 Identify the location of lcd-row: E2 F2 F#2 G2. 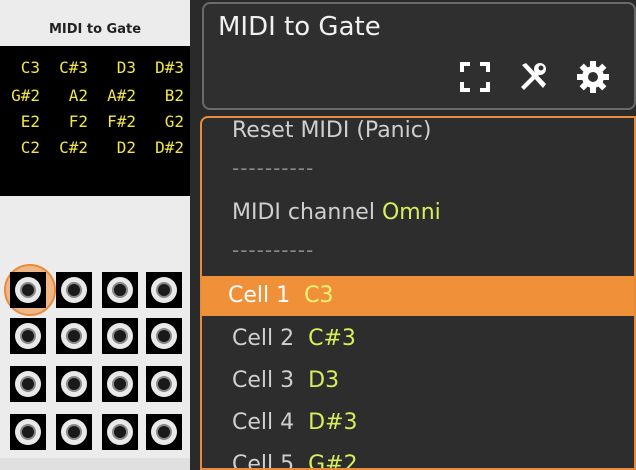
(95, 123).